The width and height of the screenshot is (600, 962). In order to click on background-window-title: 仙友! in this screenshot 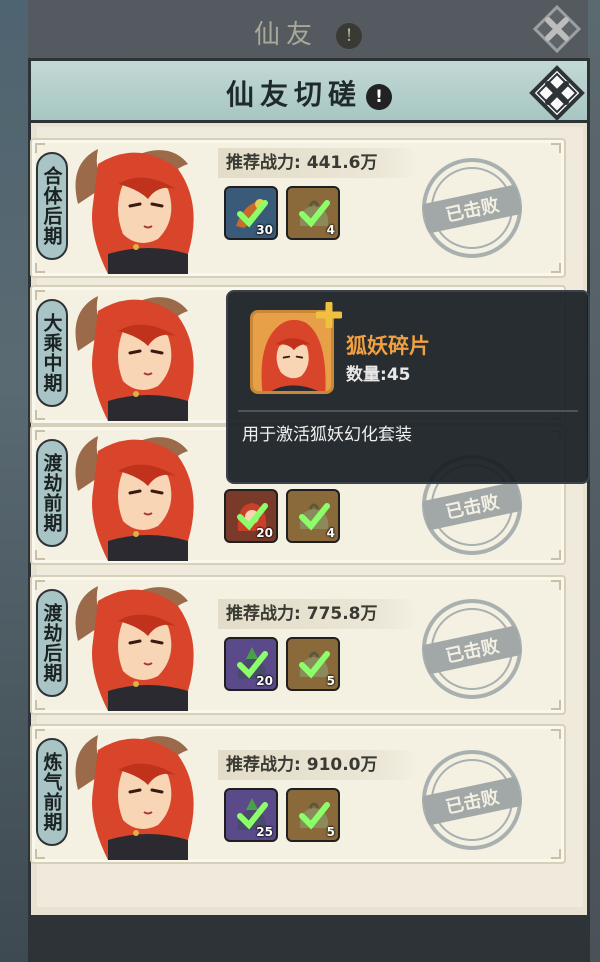, I will do `click(308, 32)`.